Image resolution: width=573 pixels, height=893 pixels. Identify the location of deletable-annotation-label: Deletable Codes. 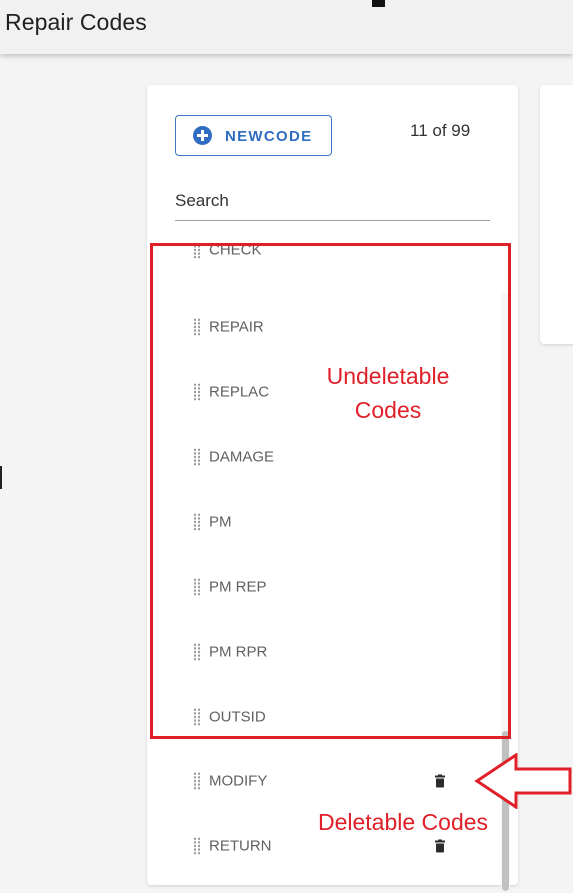
(403, 822).